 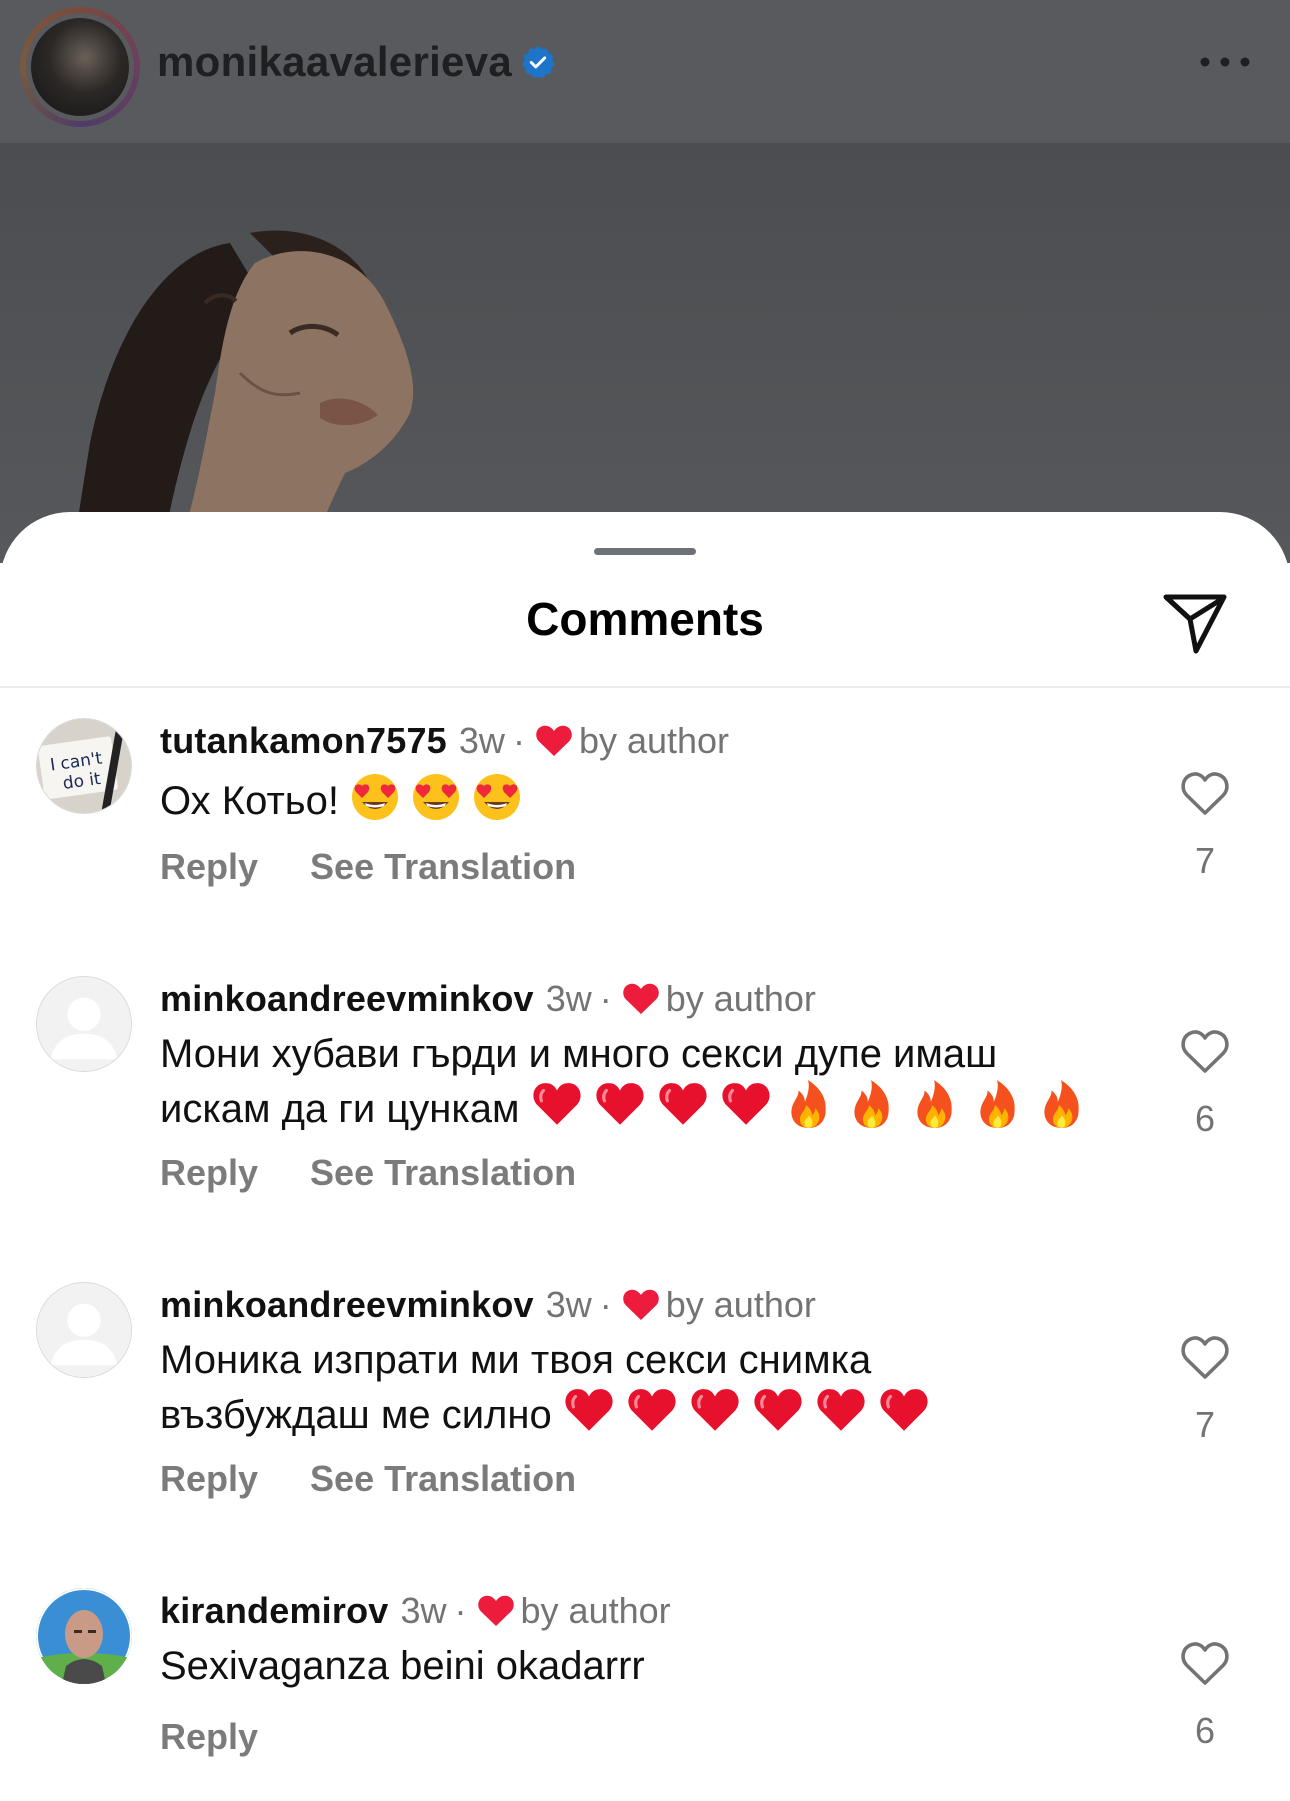 What do you see at coordinates (645, 551) in the screenshot?
I see `sheet-grabber` at bounding box center [645, 551].